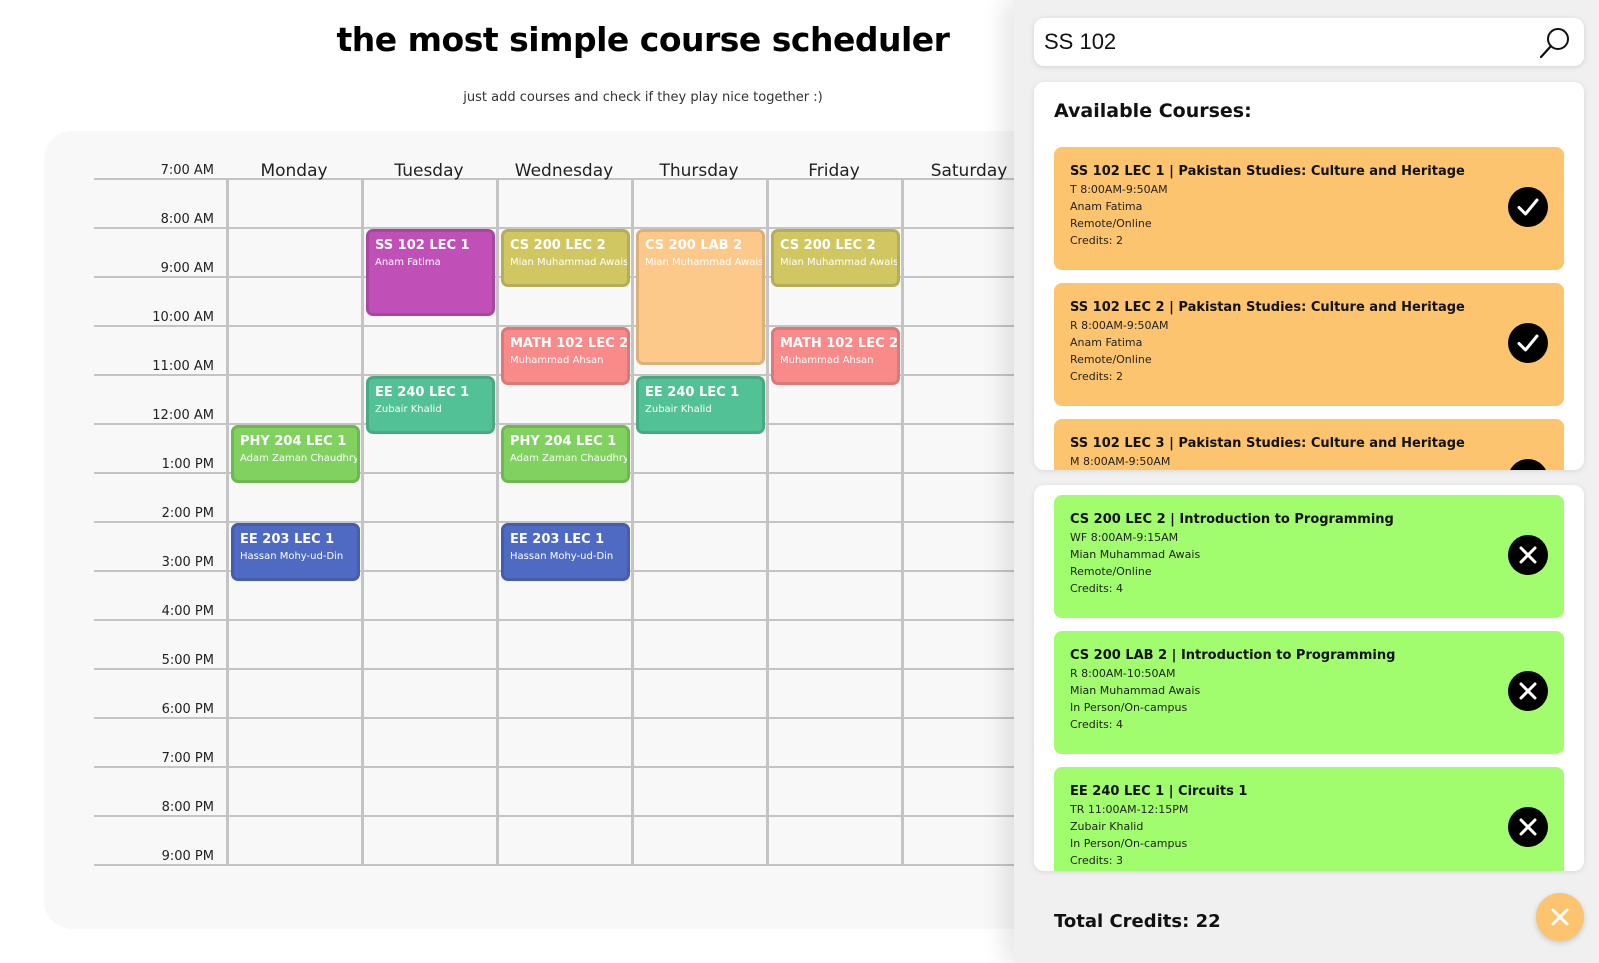  What do you see at coordinates (1097, 860) in the screenshot?
I see `course-credits: Credits: 3` at bounding box center [1097, 860].